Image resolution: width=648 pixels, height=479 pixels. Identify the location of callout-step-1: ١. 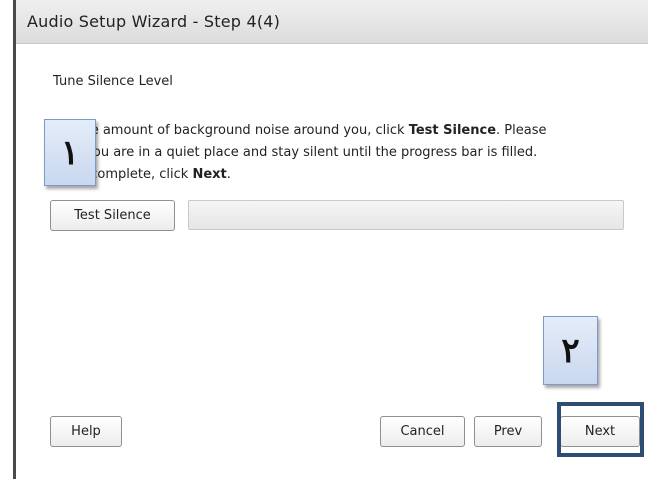
(70, 152).